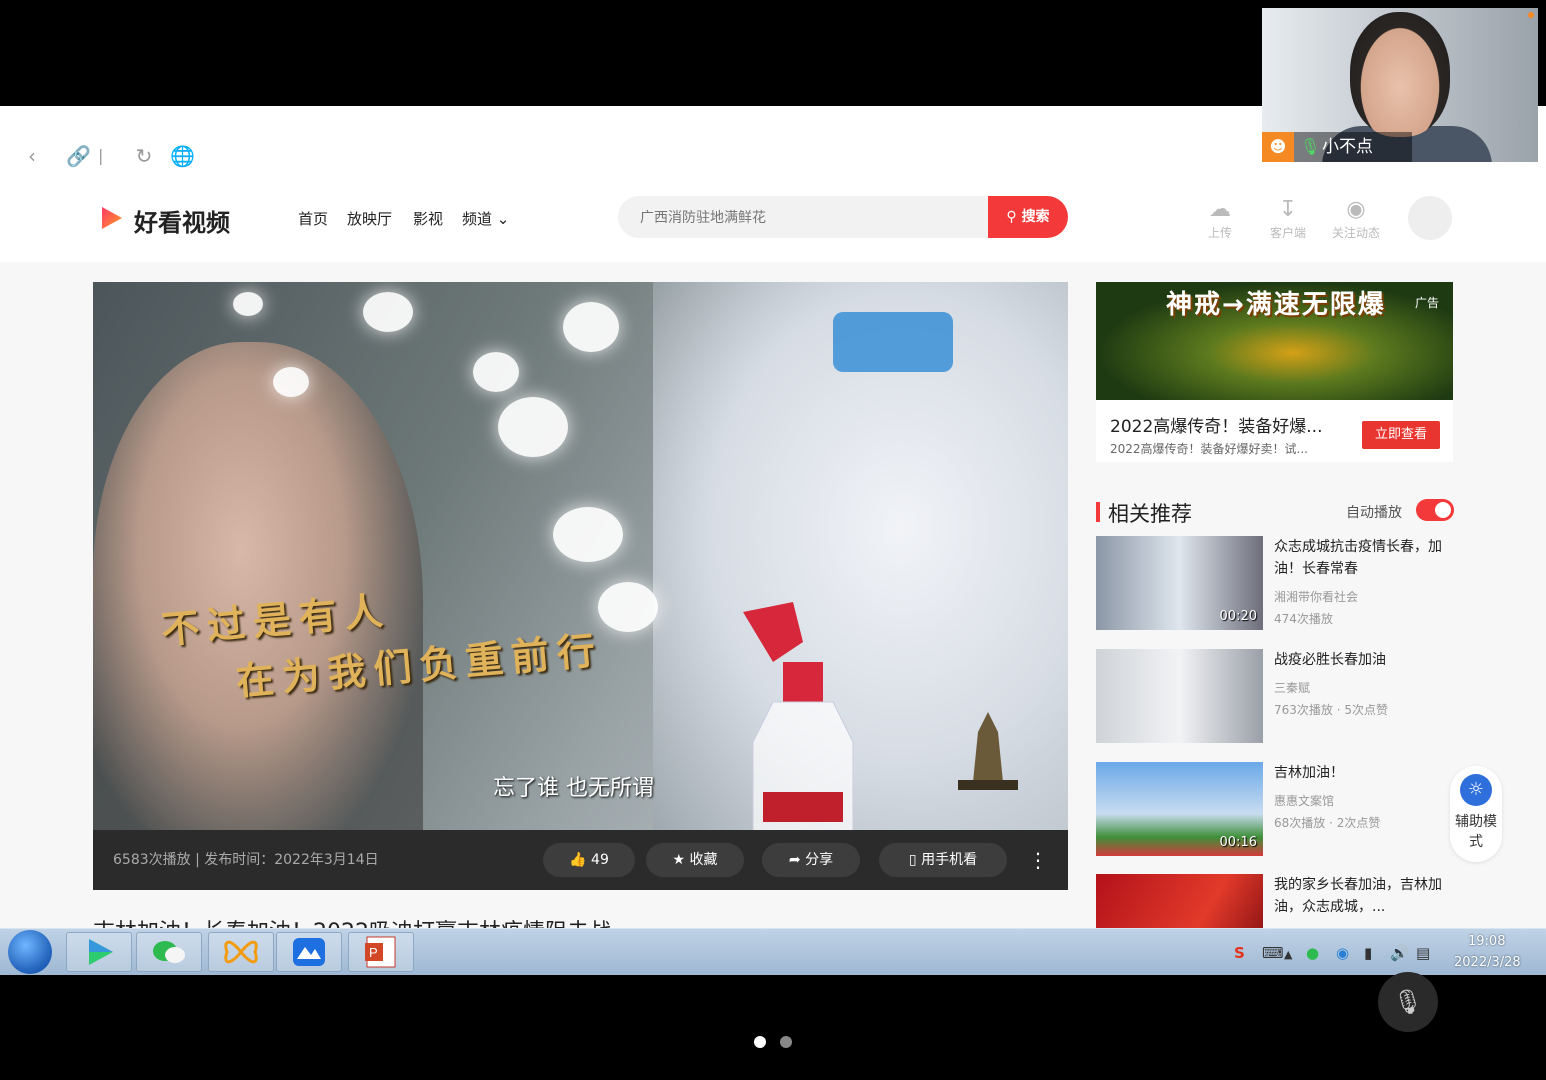 The height and width of the screenshot is (1080, 1546). I want to click on cloud-upload-icon: ☁, so click(1220, 209).